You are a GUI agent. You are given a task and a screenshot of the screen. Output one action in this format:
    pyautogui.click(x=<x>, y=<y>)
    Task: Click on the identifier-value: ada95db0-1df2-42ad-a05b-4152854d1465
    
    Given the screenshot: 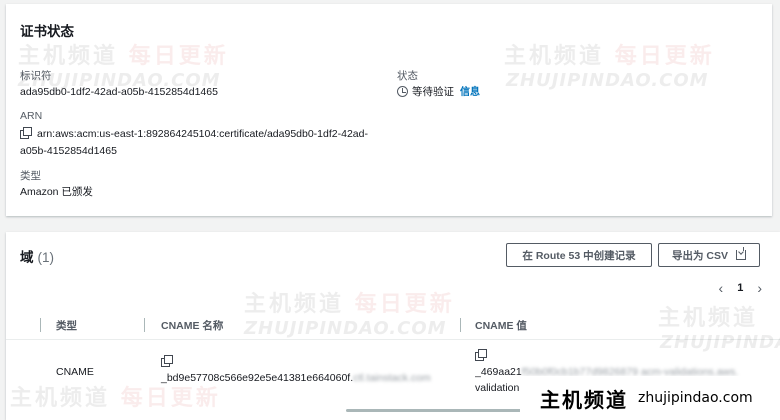 What is the action you would take?
    pyautogui.click(x=119, y=92)
    